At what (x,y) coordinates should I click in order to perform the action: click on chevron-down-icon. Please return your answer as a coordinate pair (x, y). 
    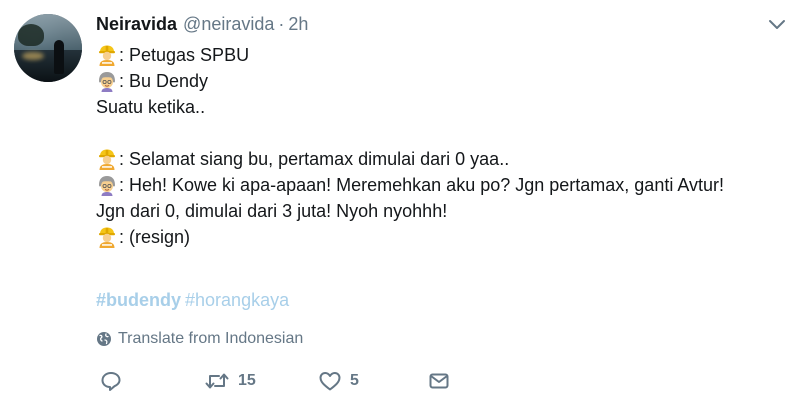
    Looking at the image, I should click on (777, 25).